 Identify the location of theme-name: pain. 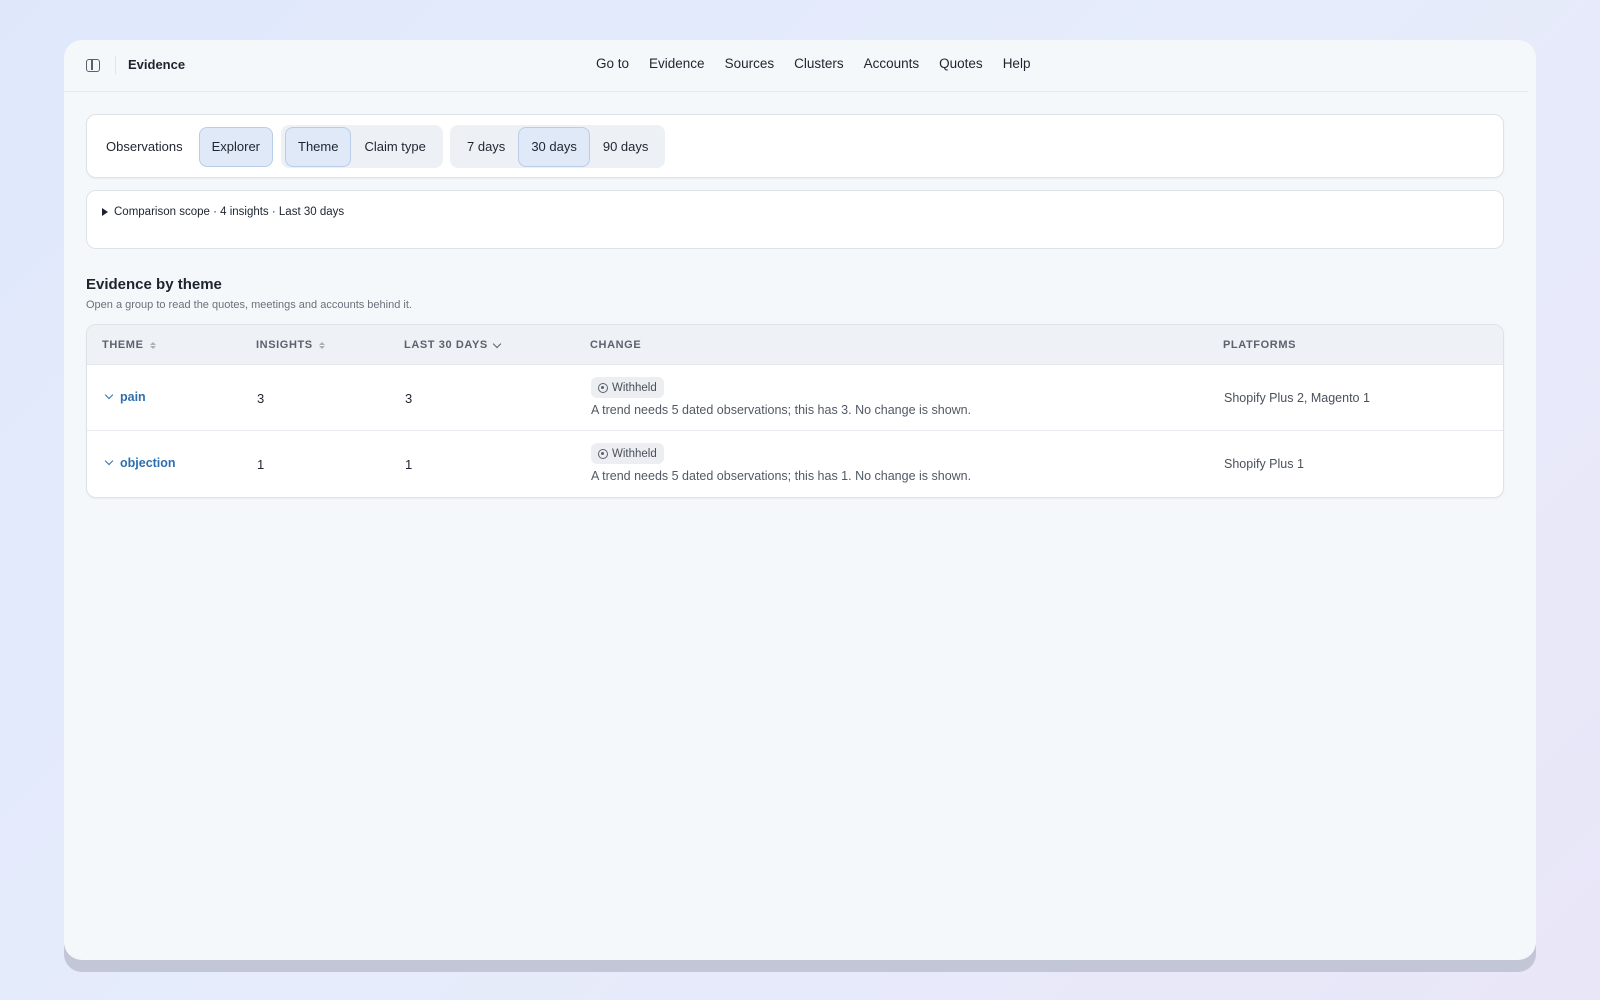
(133, 397).